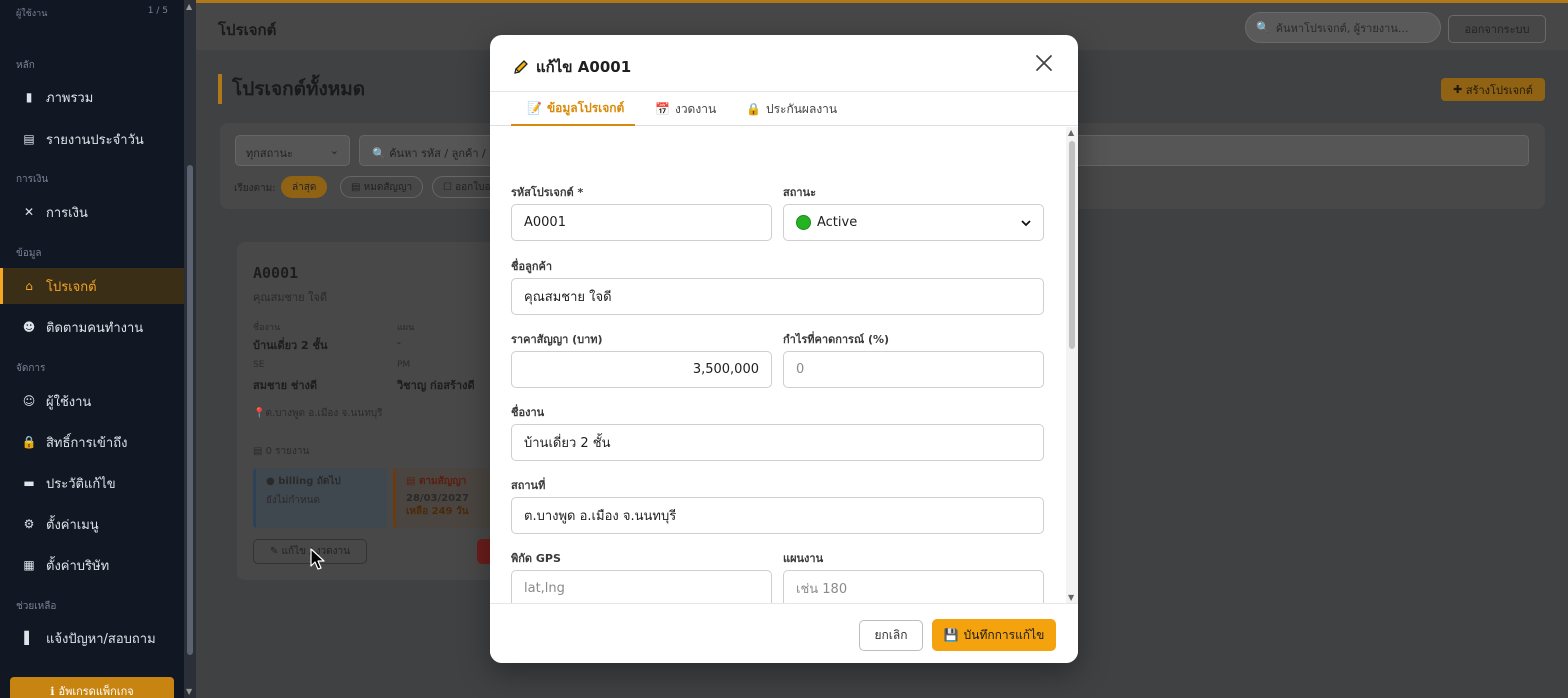  Describe the element at coordinates (32, 179) in the screenshot. I see `section-finance: การเงิน` at that location.